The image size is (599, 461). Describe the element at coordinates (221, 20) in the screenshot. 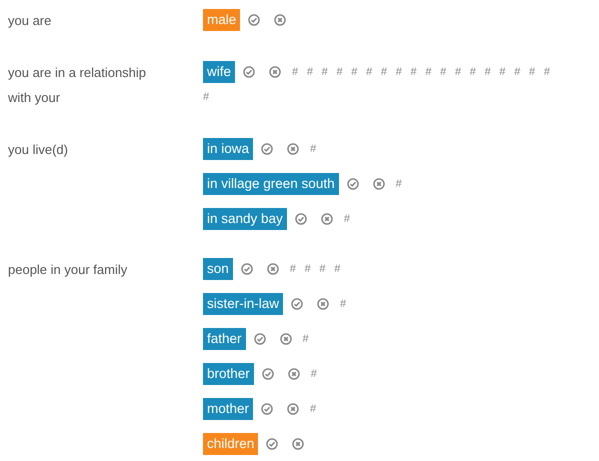

I see `tag: male` at that location.